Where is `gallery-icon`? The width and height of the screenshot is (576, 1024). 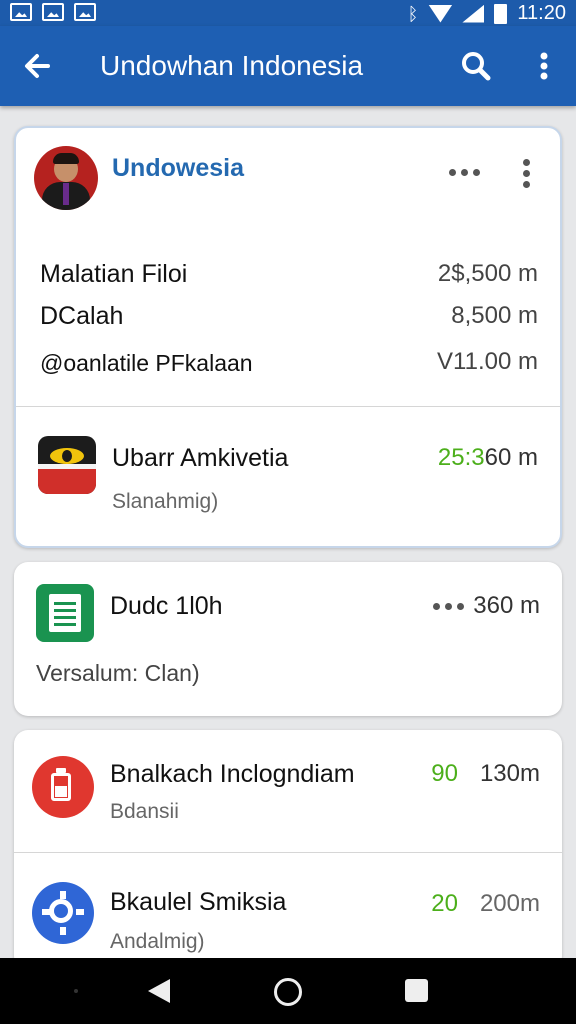
gallery-icon is located at coordinates (85, 12).